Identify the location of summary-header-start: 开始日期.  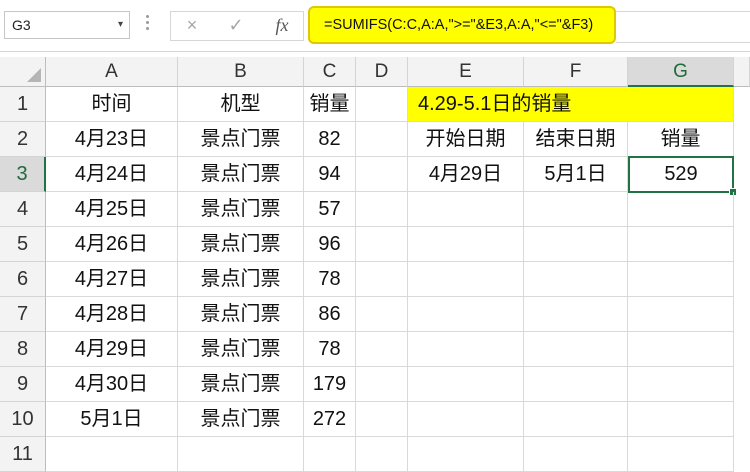
(466, 139).